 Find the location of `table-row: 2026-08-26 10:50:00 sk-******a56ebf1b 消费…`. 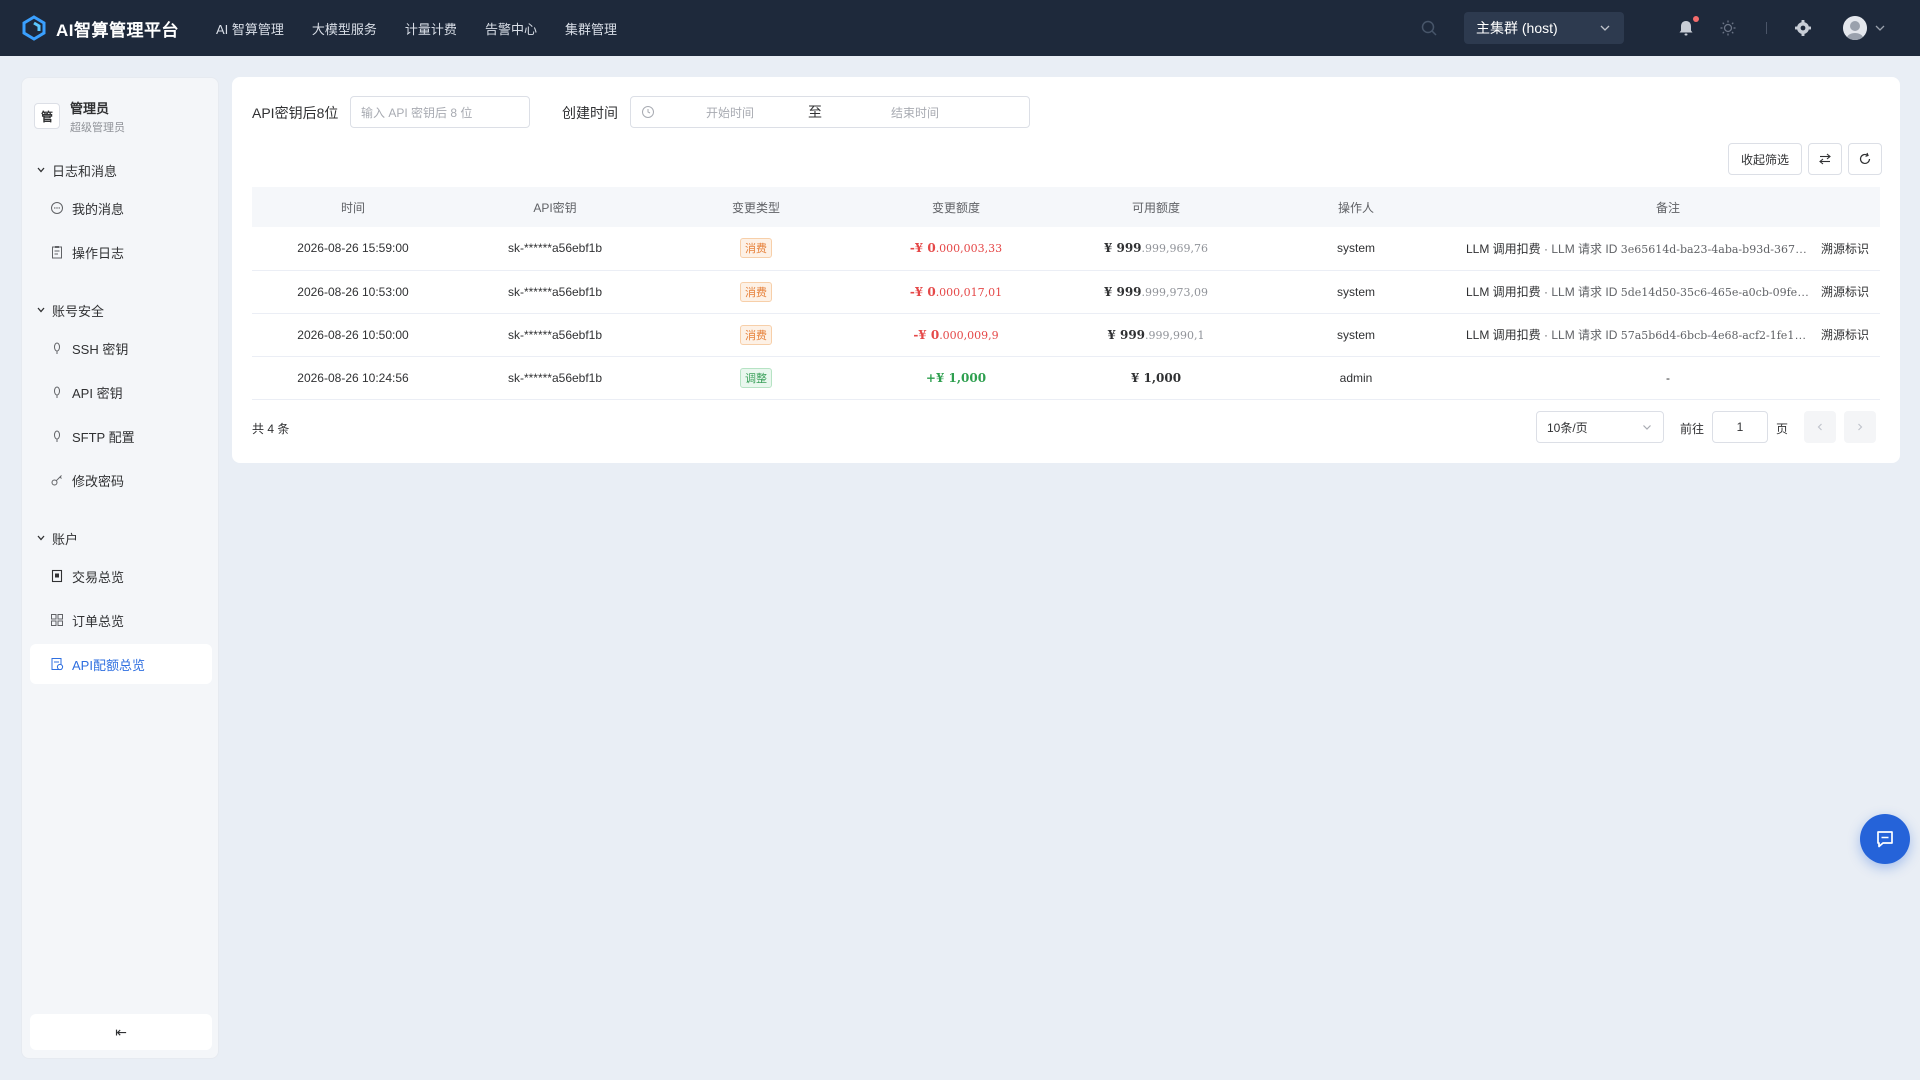

table-row: 2026-08-26 10:50:00 sk-******a56ebf1b 消费… is located at coordinates (1066, 334).